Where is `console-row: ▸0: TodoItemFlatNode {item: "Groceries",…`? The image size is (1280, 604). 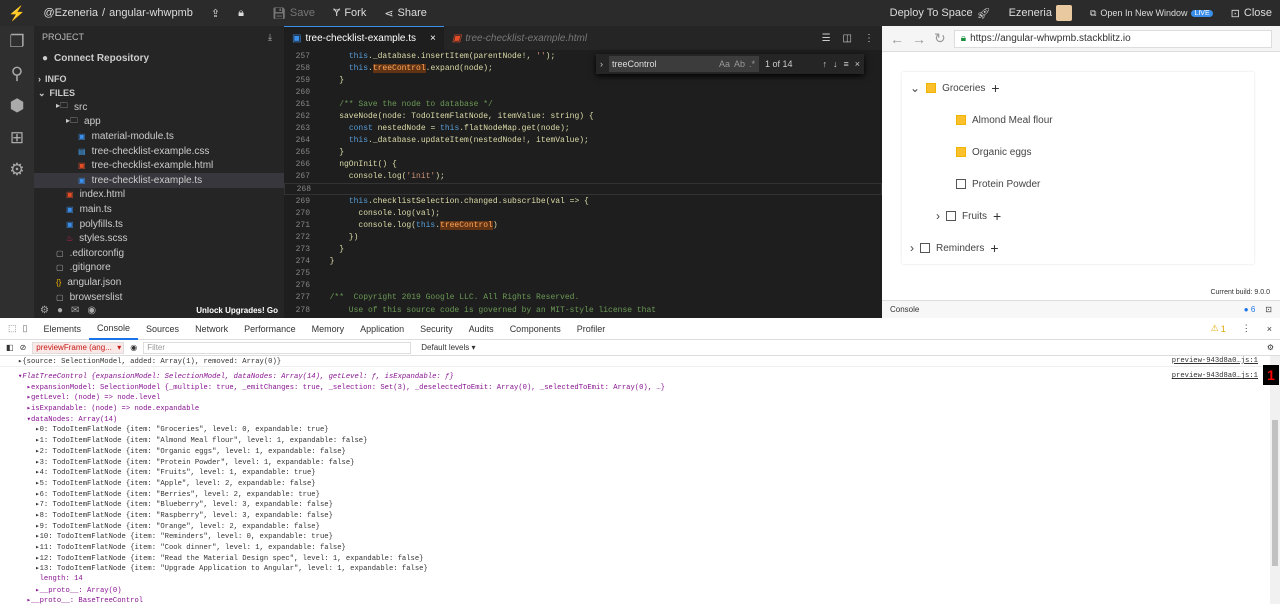
console-row: ▸0: TodoItemFlatNode {item: "Groceries",… is located at coordinates (633, 429).